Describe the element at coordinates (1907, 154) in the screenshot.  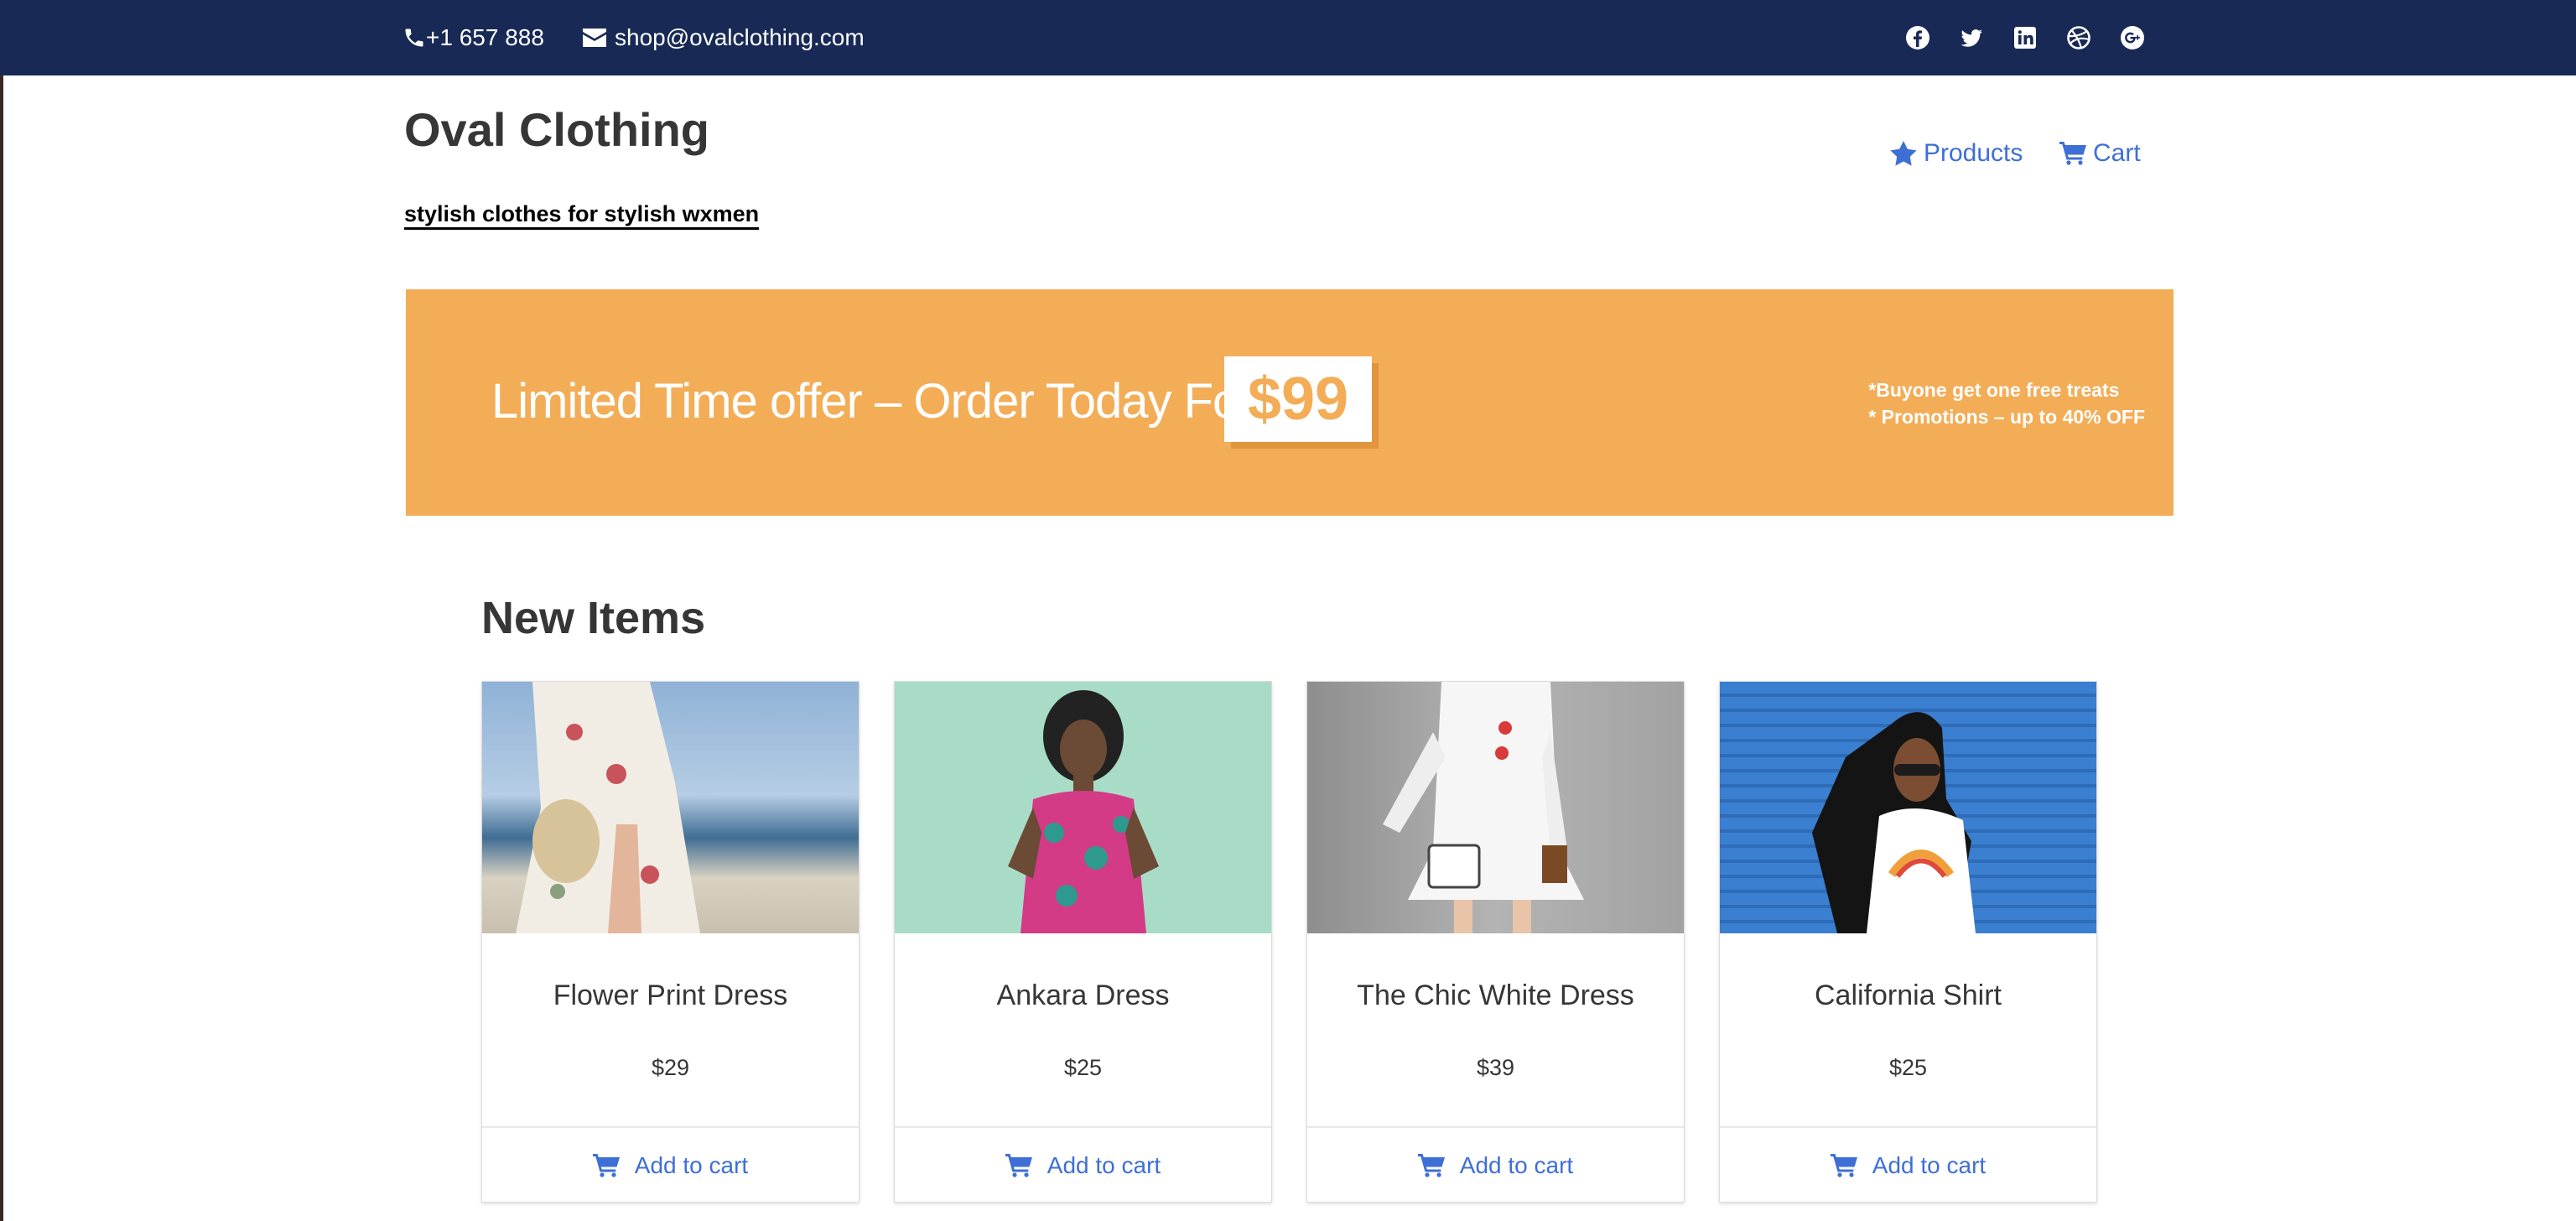
I see `star-icon` at that location.